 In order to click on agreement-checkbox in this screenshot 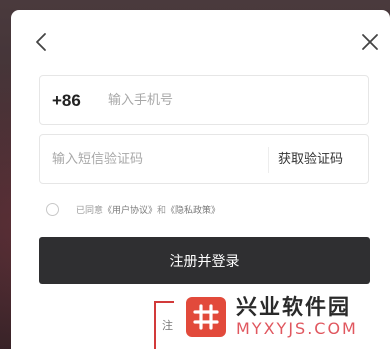, I will do `click(52, 209)`.